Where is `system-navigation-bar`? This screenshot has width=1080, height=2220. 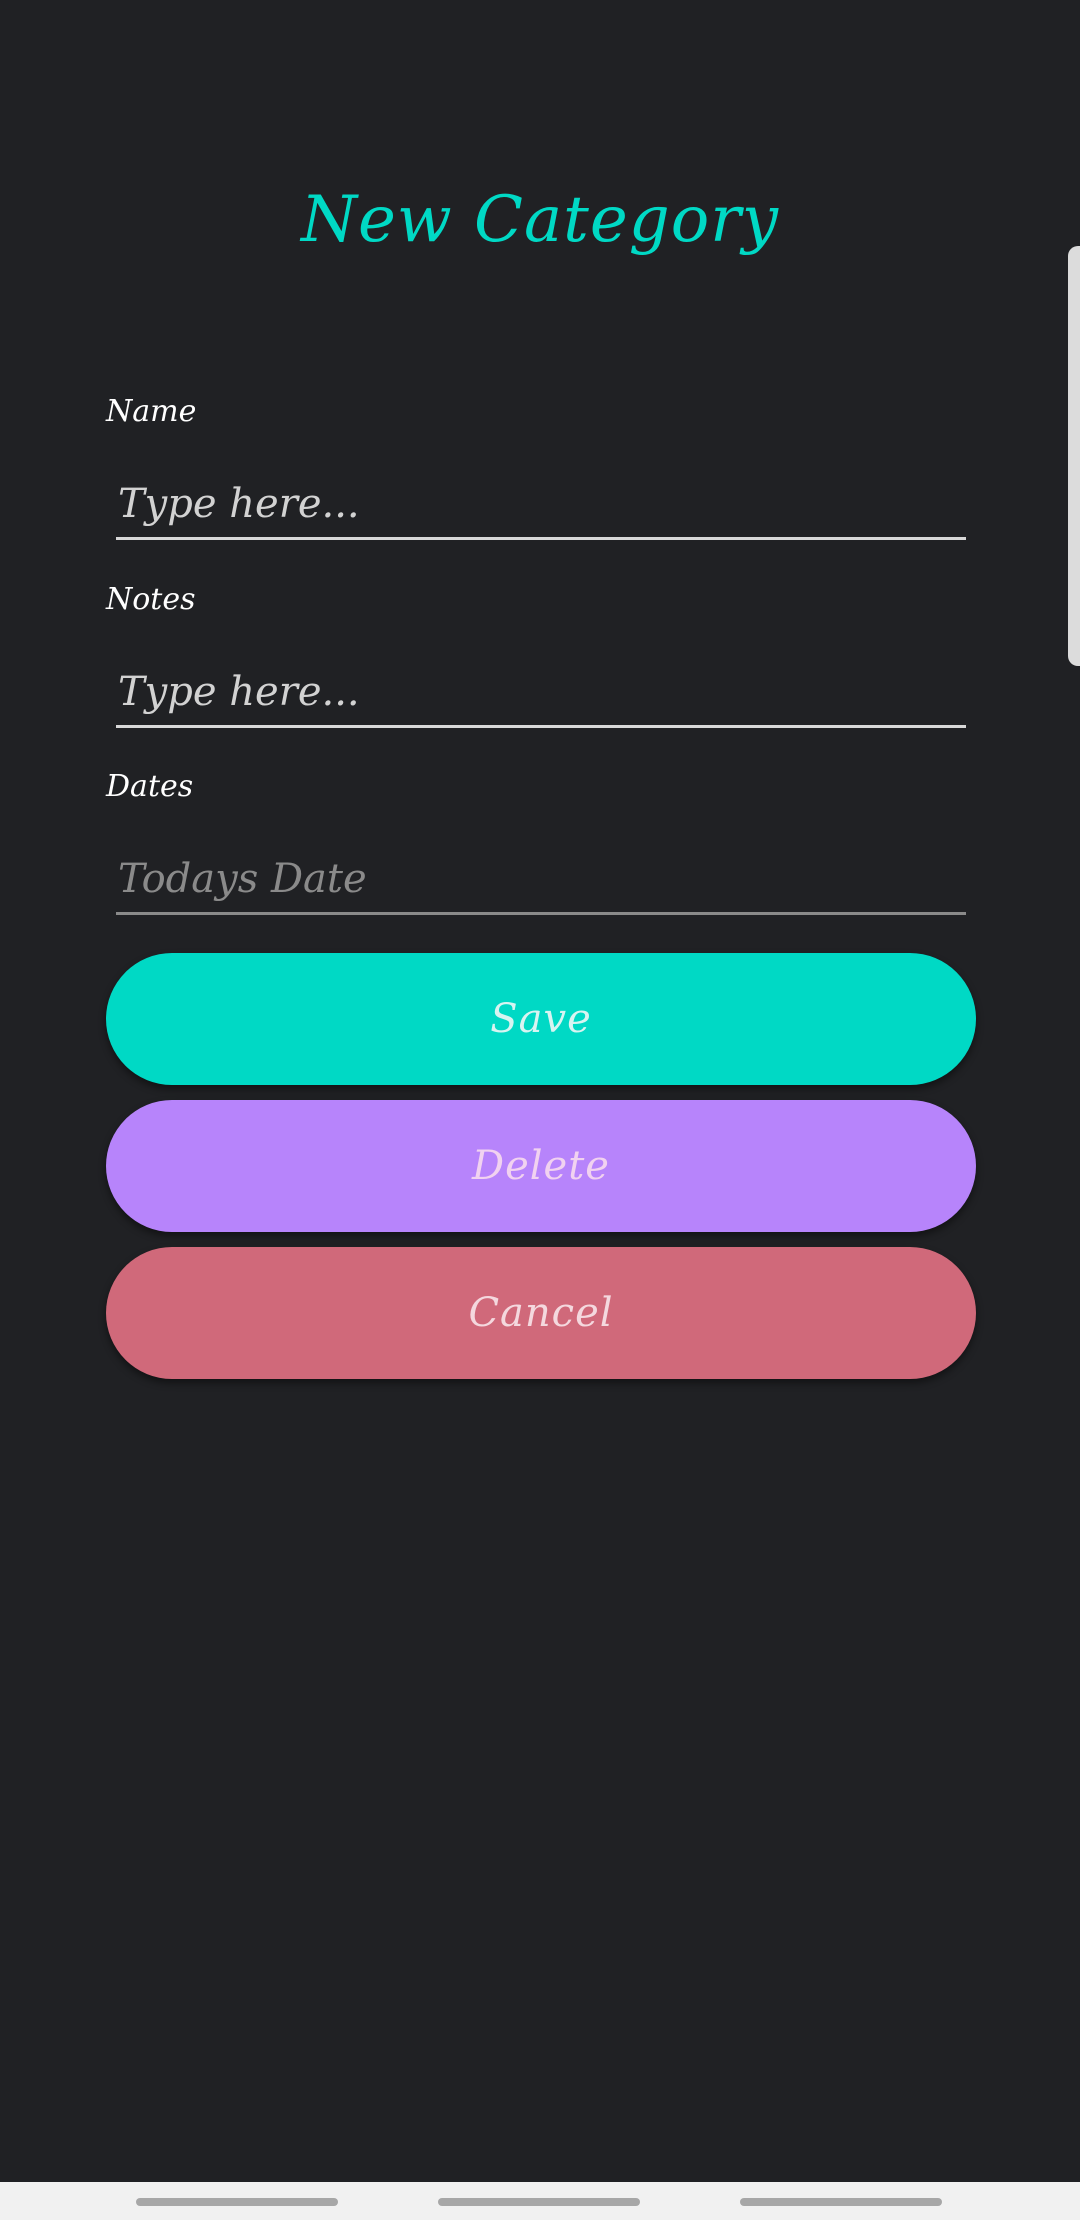
system-navigation-bar is located at coordinates (540, 2201).